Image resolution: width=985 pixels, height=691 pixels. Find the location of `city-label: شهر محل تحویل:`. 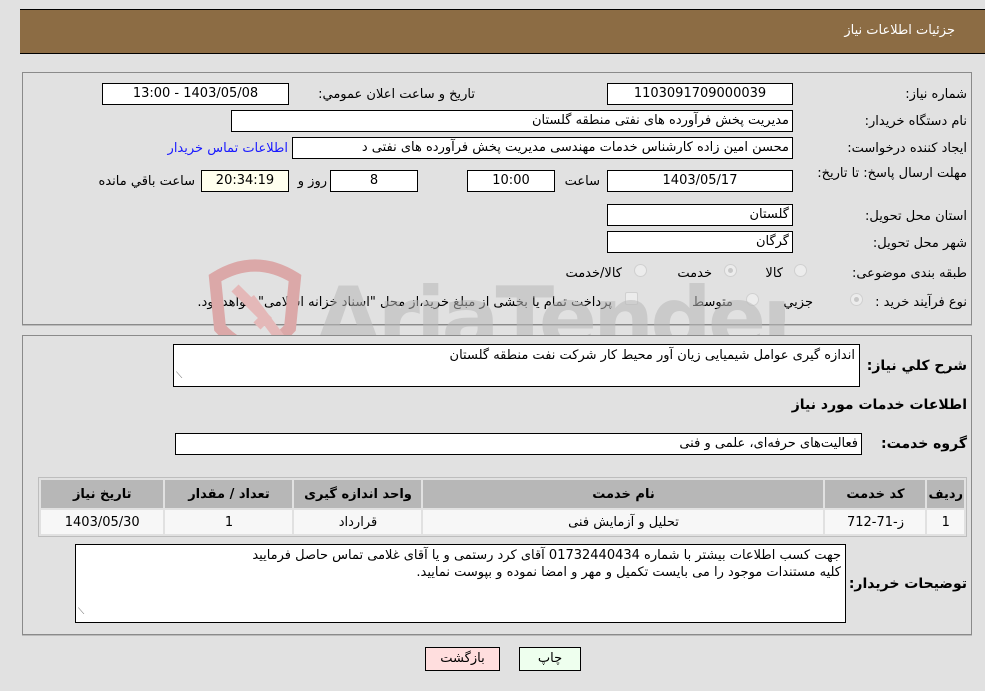

city-label: شهر محل تحویل: is located at coordinates (919, 243).